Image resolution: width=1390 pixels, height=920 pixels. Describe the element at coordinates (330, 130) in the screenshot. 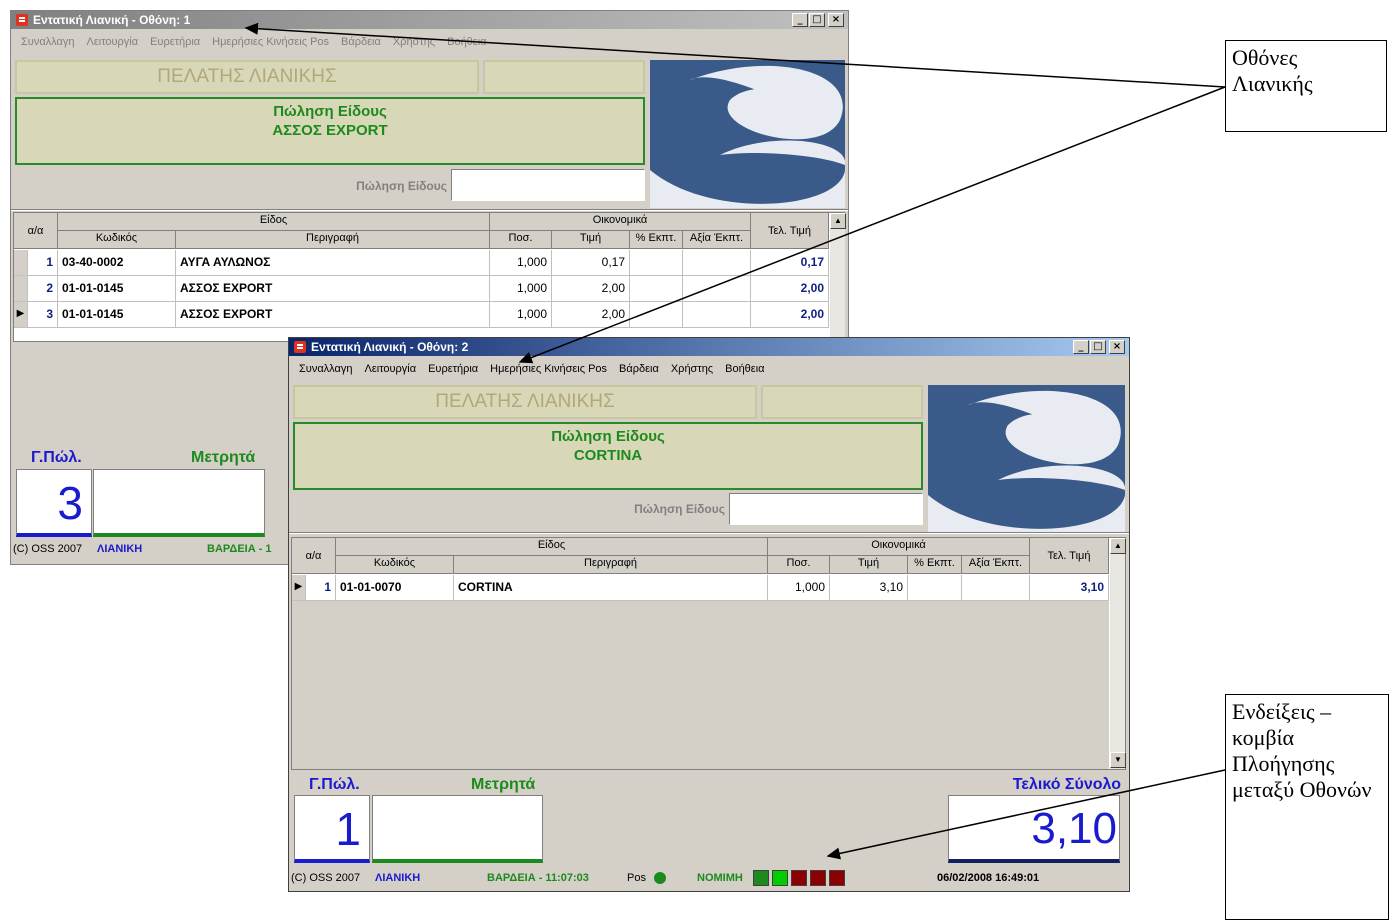

I see `sale-item: ΑΣΣΟΣ EXPORT` at that location.